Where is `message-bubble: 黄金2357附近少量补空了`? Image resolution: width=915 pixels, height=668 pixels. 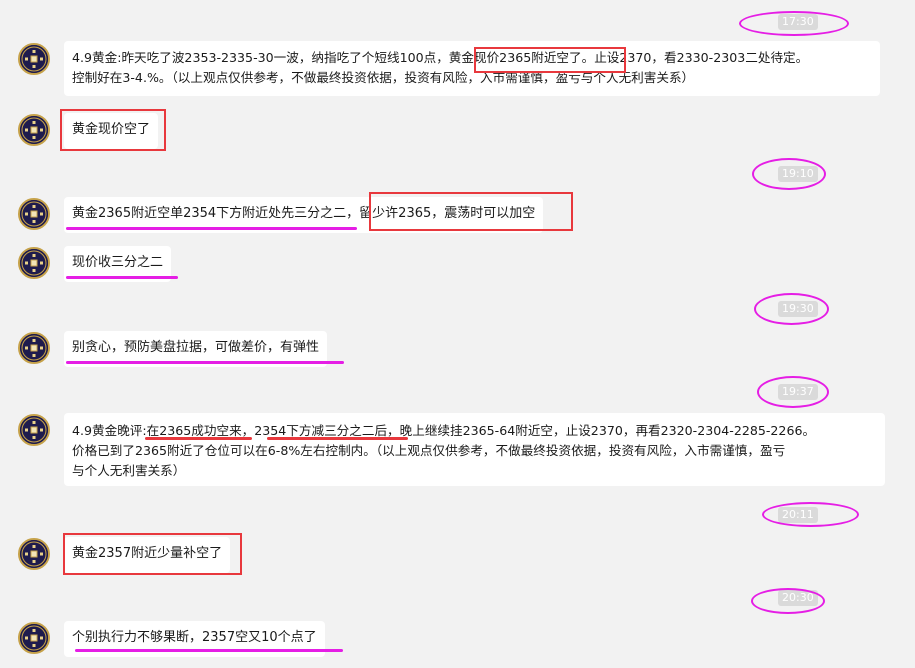
message-bubble: 黄金2357附近少量补空了 is located at coordinates (147, 555).